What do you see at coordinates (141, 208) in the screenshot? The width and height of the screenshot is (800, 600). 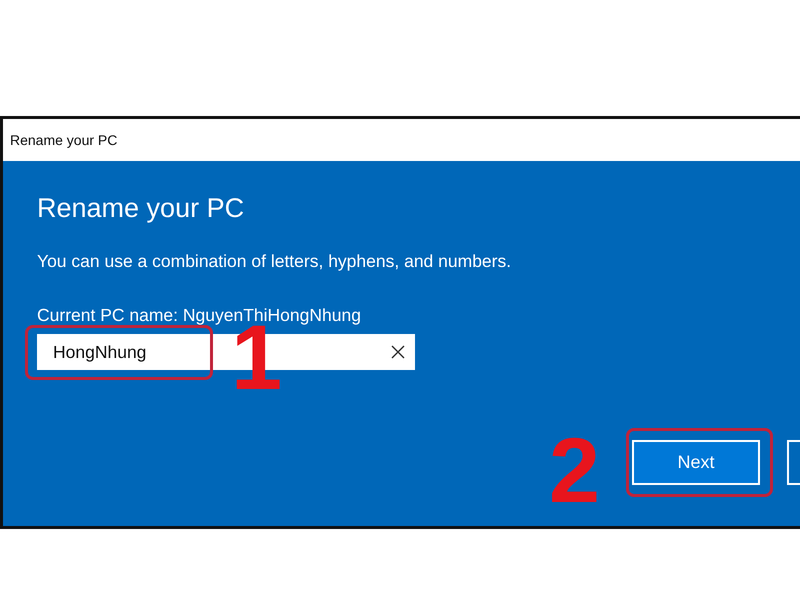 I see `dialog-heading: Rename your PC` at bounding box center [141, 208].